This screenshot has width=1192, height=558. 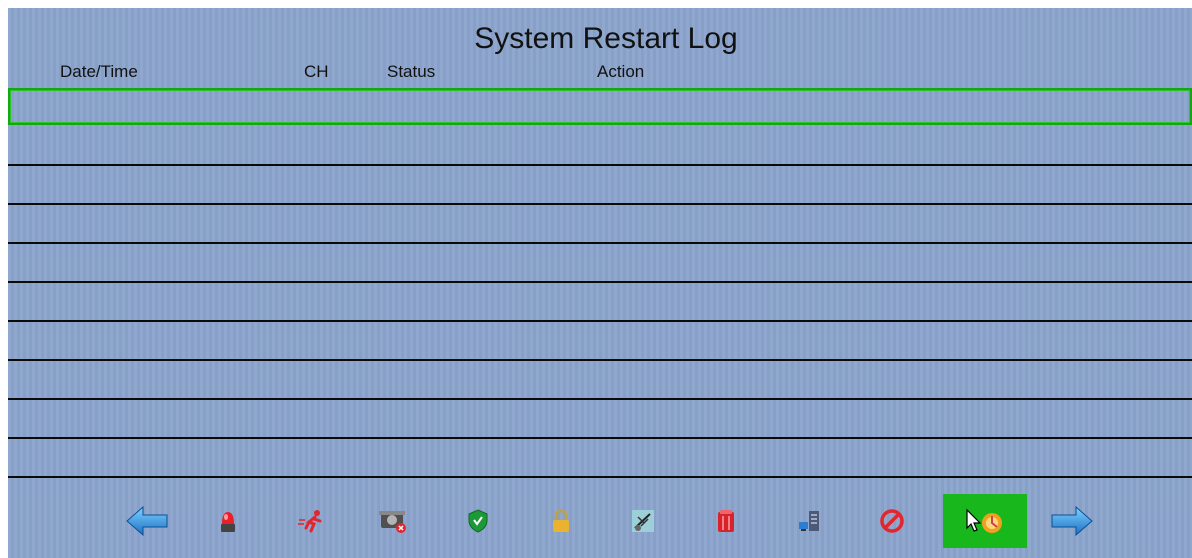 I want to click on page-title: System Restart Log, so click(x=606, y=38).